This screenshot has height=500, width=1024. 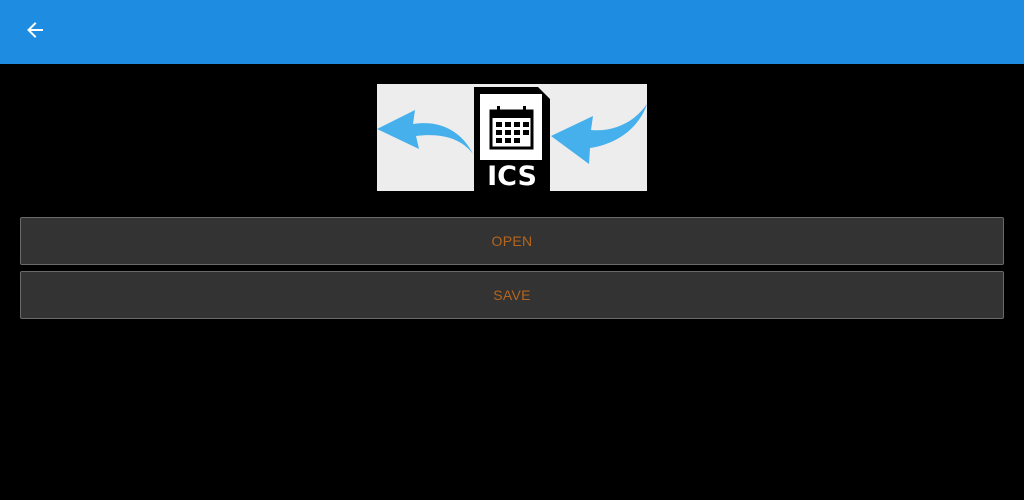 I want to click on save-button-label: SAVE, so click(x=512, y=295).